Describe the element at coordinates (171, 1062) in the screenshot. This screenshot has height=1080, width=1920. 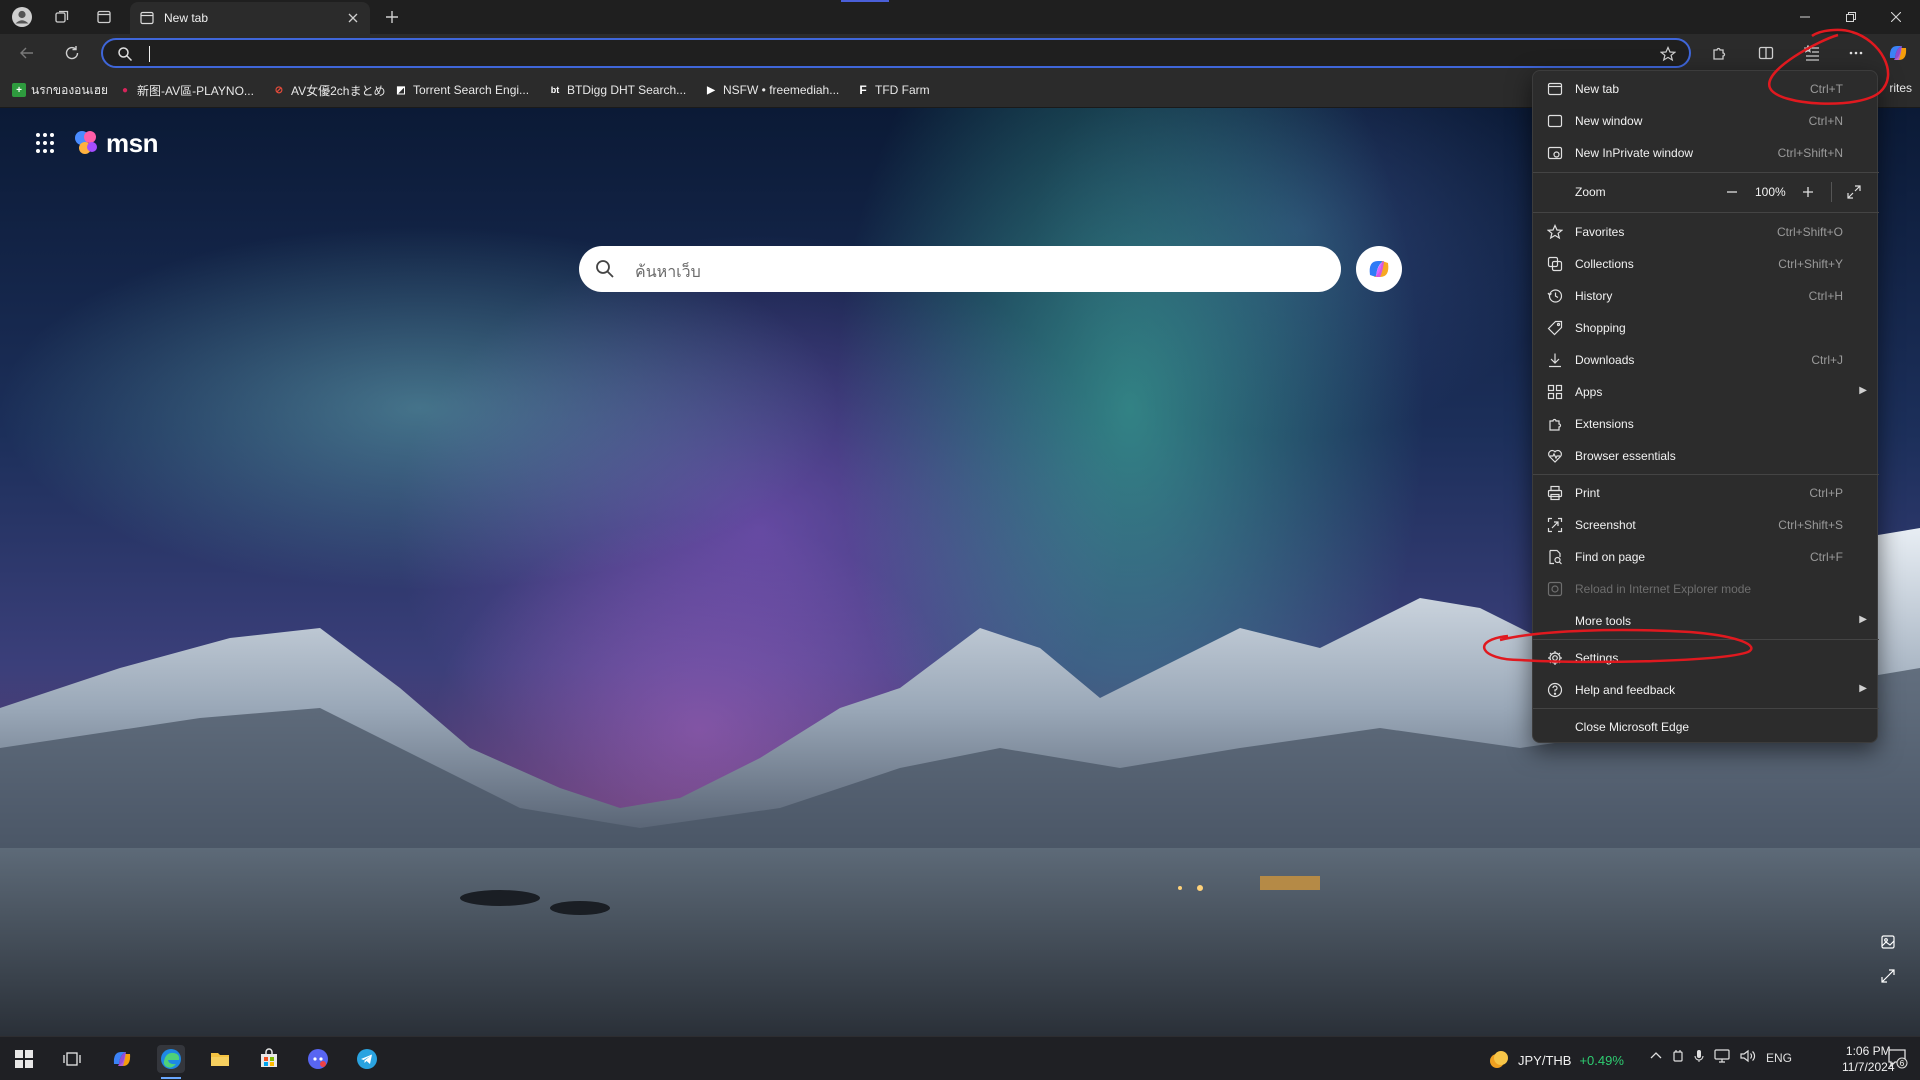
I see `edge-taskbar-icon` at that location.